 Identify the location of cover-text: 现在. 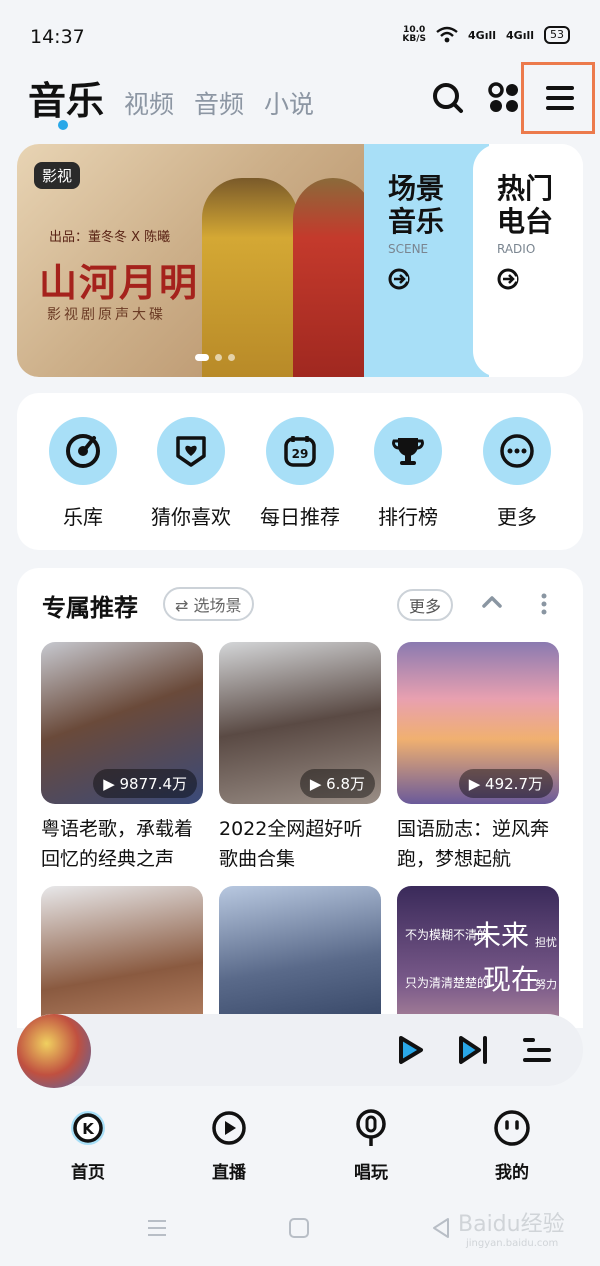
(511, 979).